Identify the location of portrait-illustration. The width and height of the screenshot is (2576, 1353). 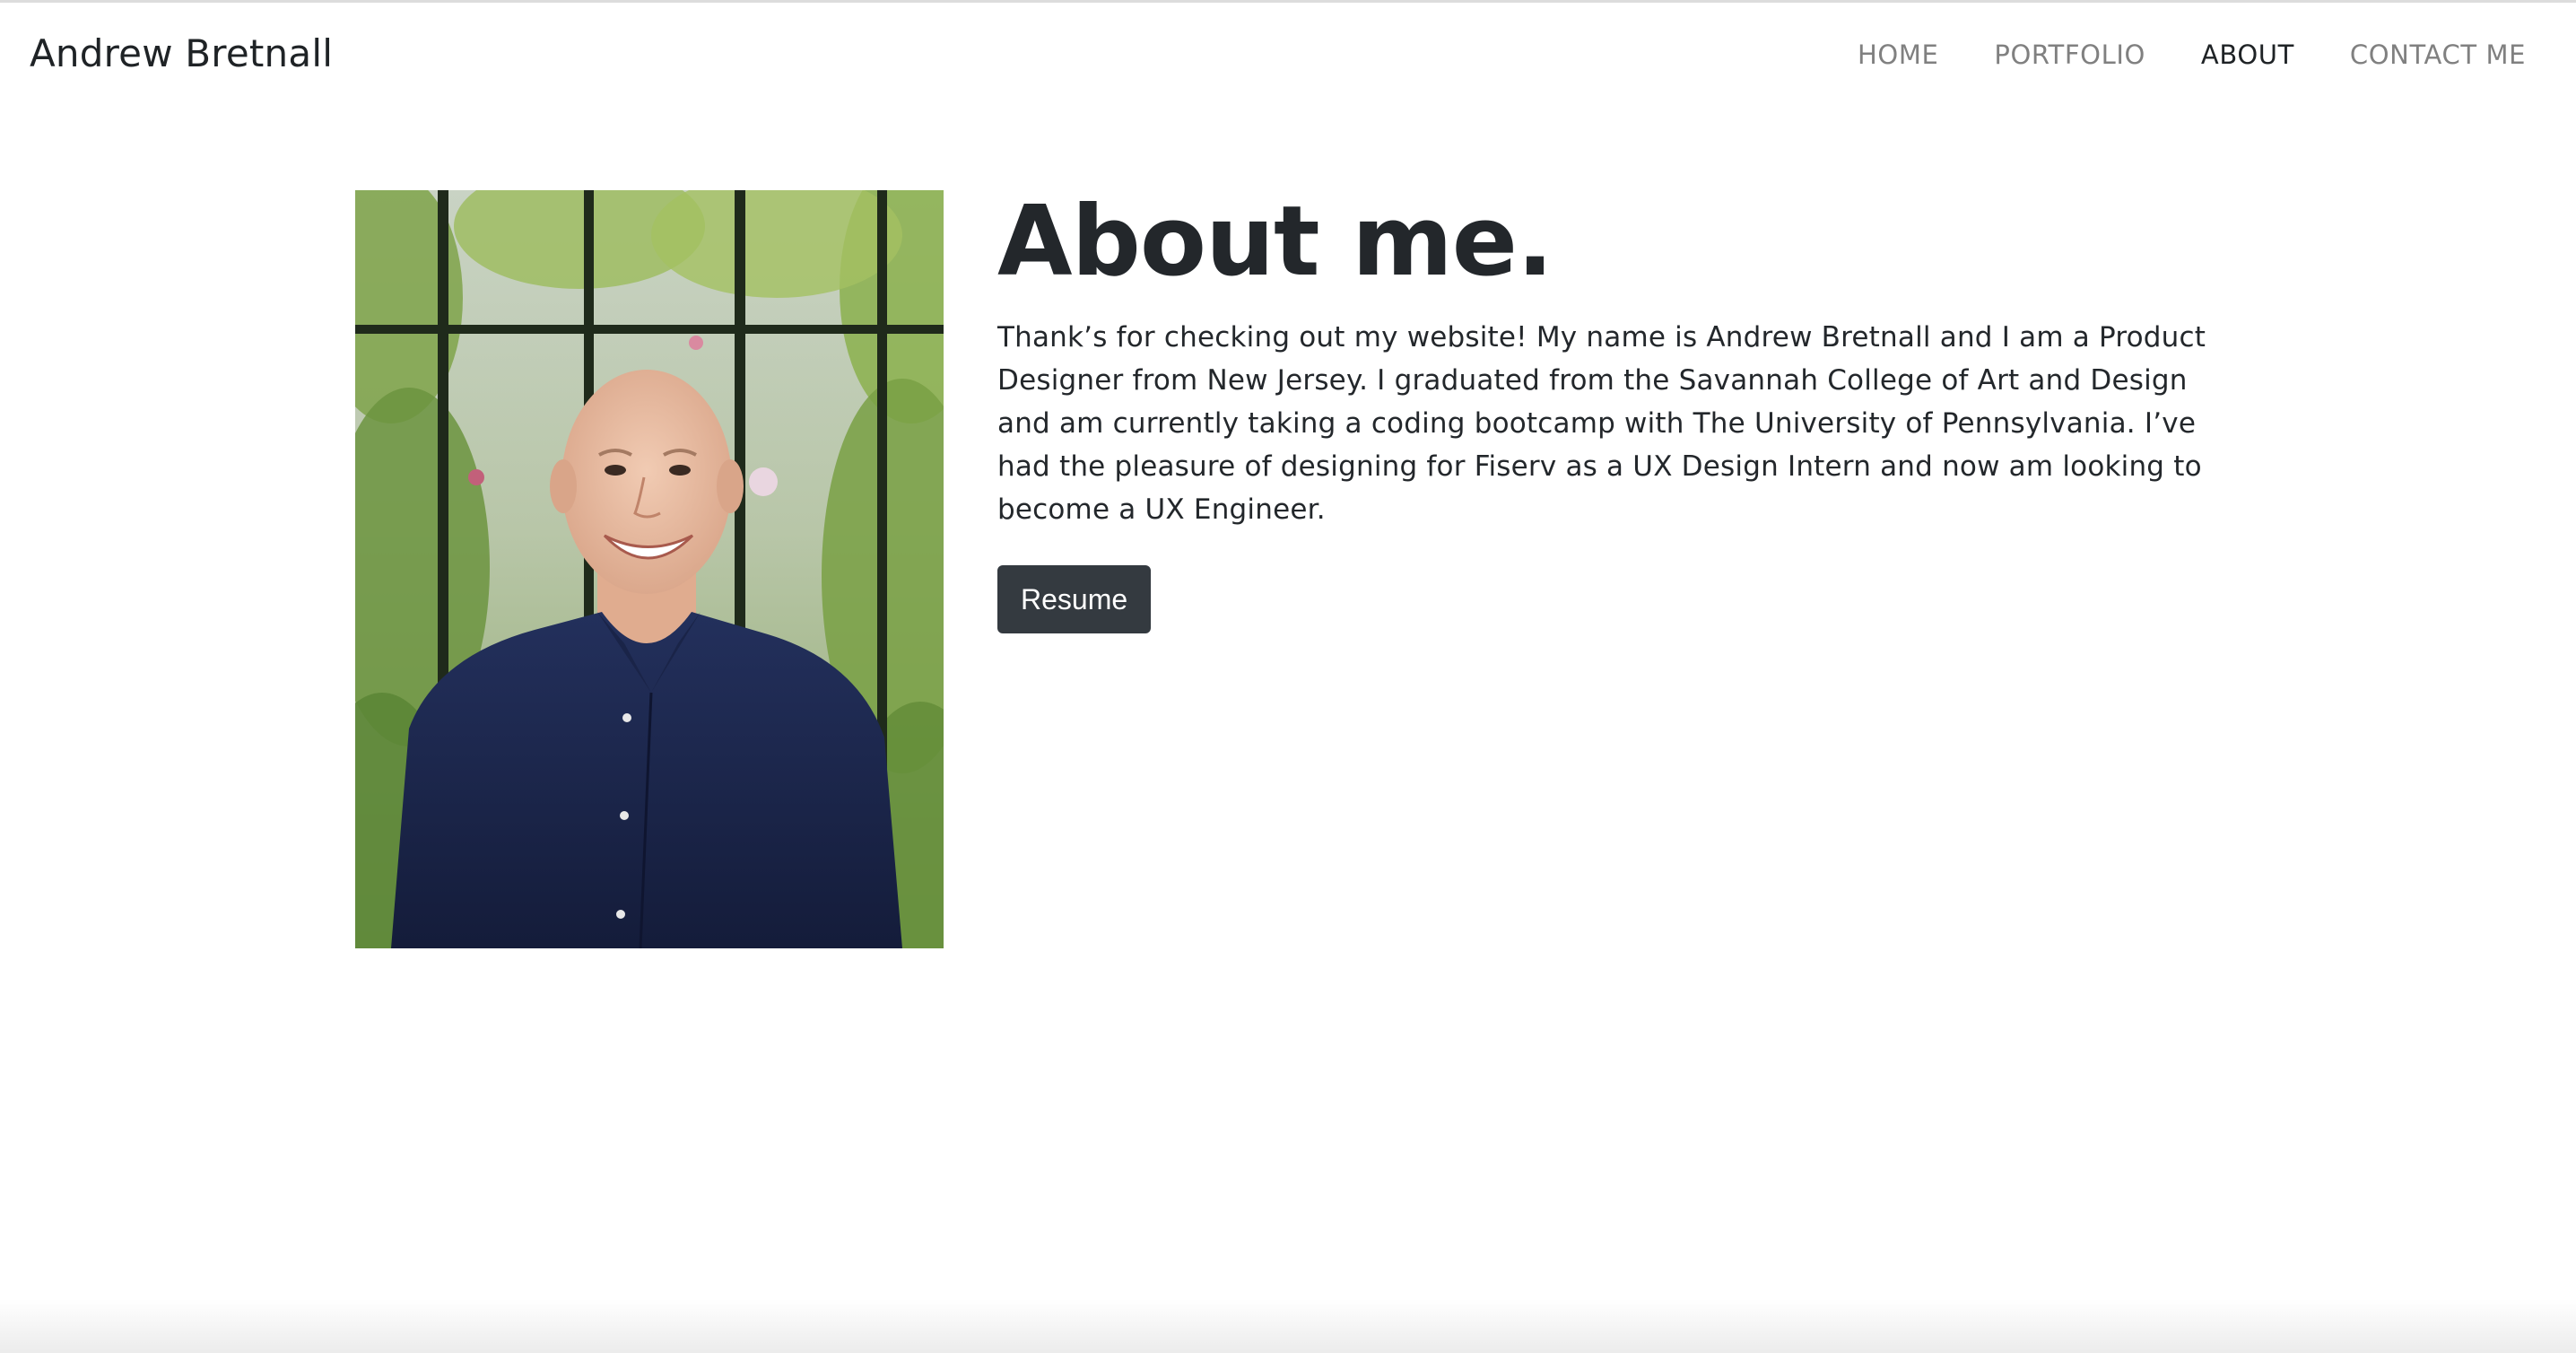
(649, 569).